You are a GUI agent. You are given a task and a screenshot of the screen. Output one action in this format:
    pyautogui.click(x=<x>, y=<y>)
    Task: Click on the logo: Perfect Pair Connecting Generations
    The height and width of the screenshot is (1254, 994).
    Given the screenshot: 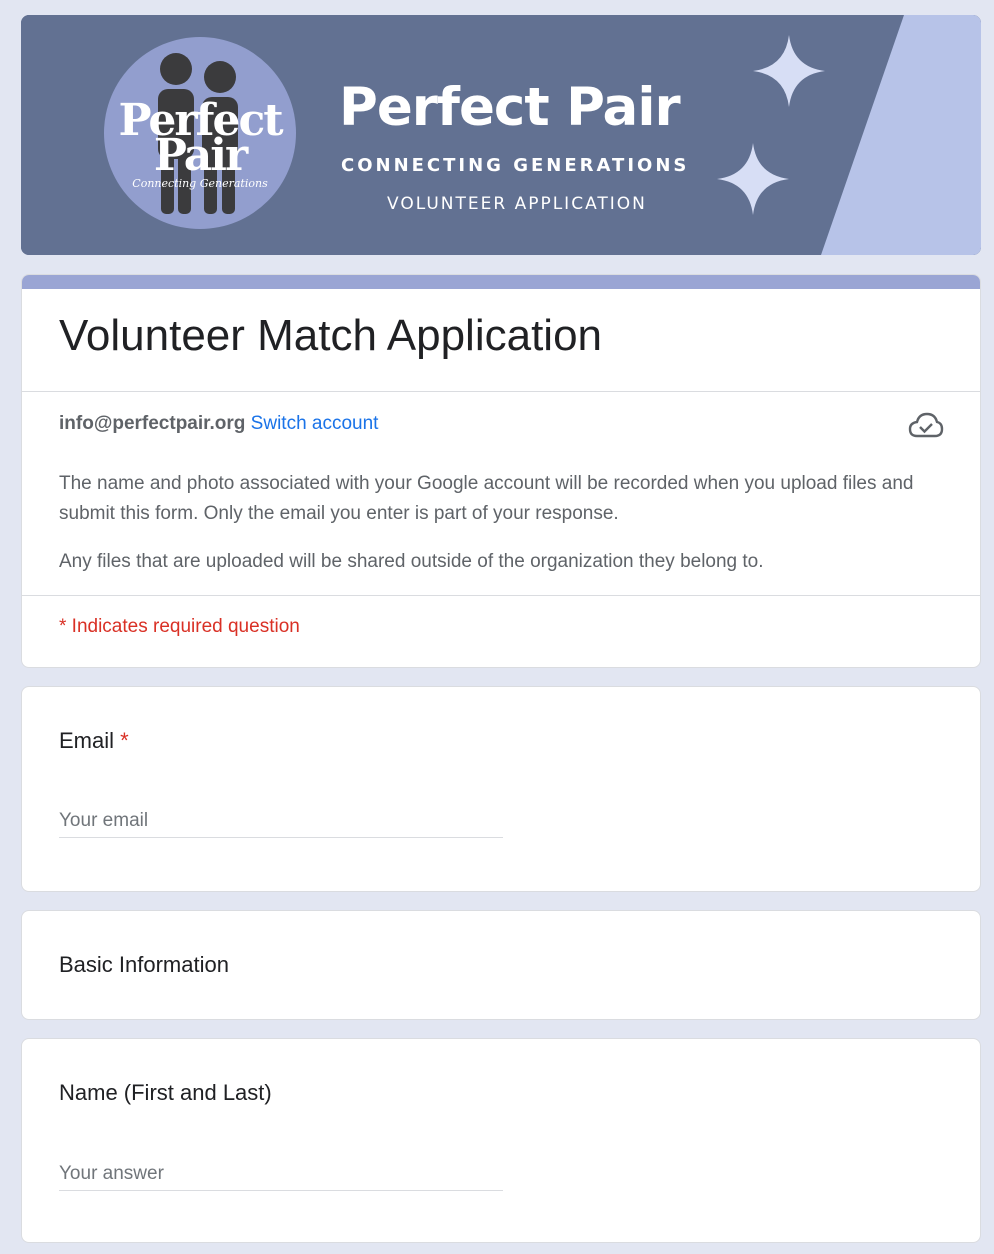 What is the action you would take?
    pyautogui.click(x=200, y=133)
    